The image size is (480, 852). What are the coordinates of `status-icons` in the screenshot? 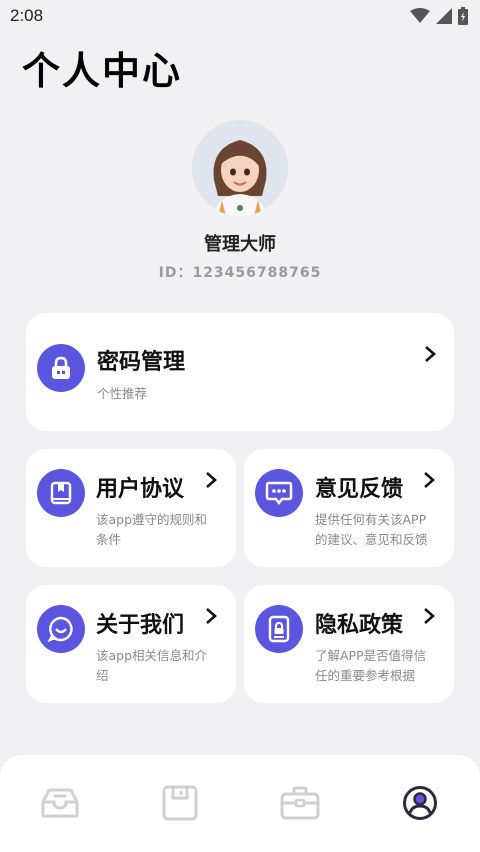 It's located at (439, 16).